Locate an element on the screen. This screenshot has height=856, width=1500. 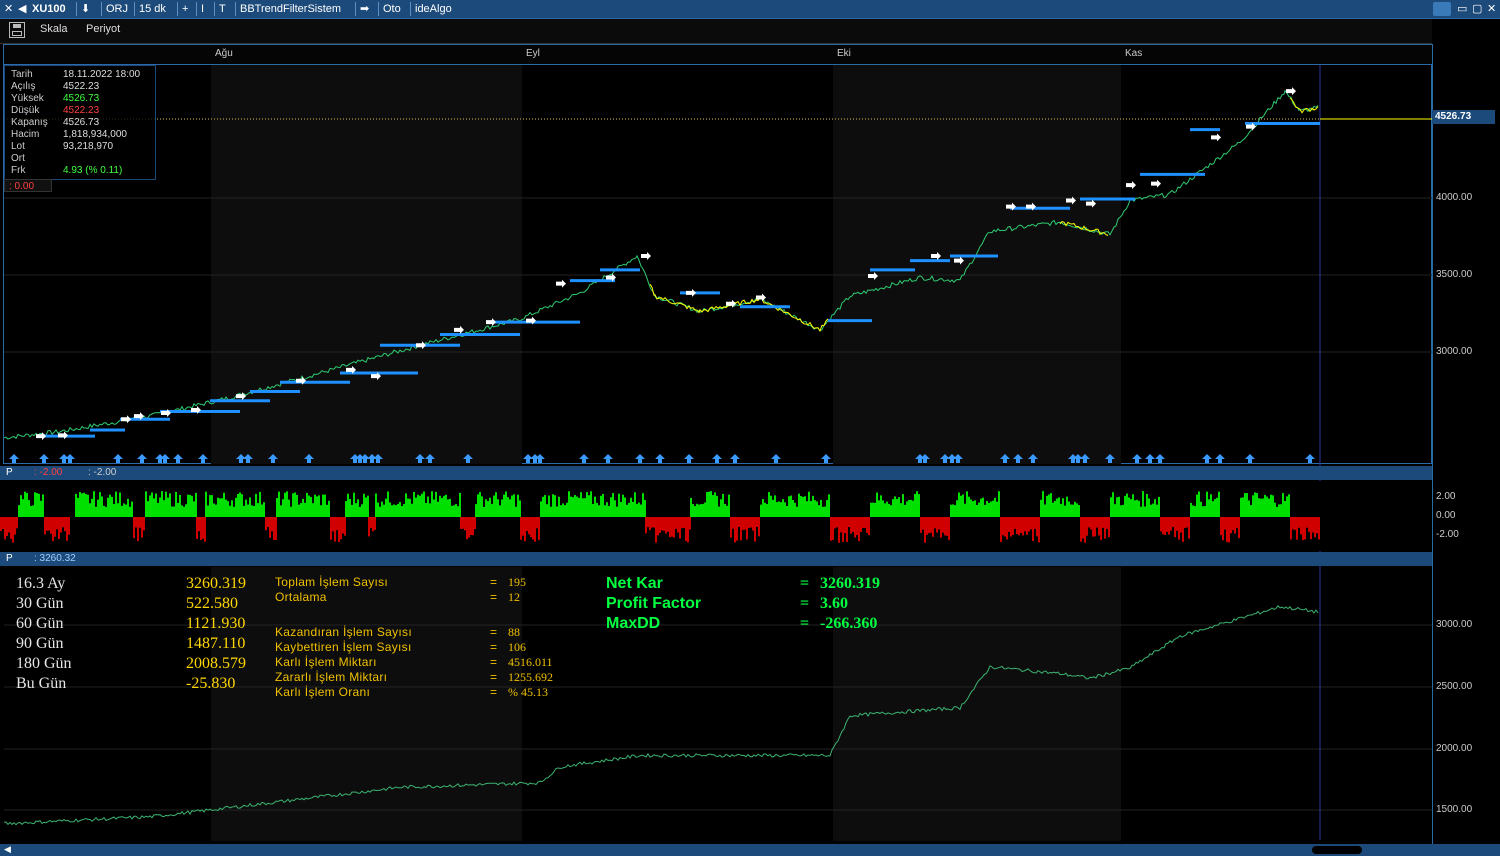
summary-eq: = is located at coordinates (805, 583).